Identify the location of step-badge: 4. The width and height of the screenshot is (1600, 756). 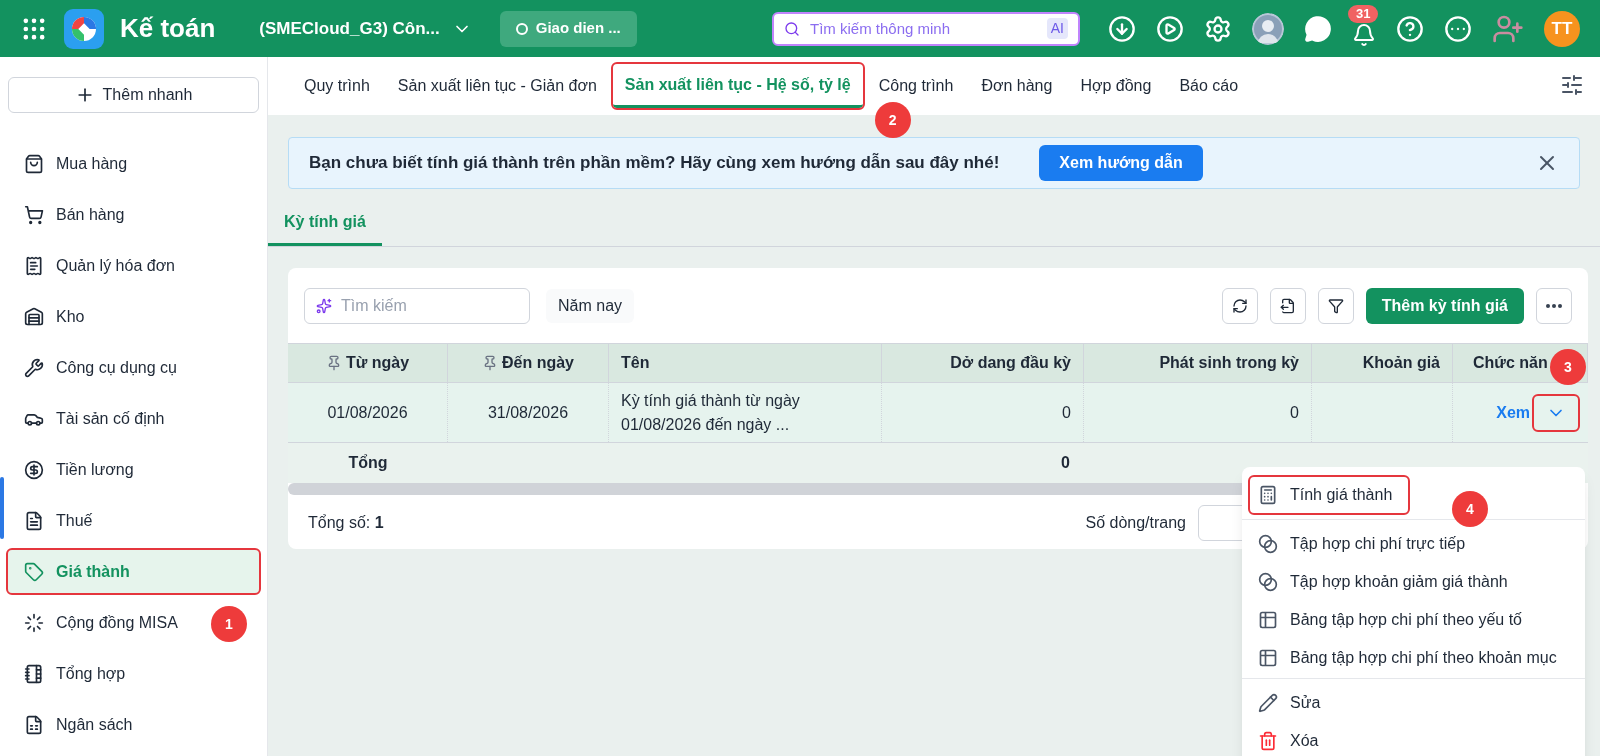
(1470, 509).